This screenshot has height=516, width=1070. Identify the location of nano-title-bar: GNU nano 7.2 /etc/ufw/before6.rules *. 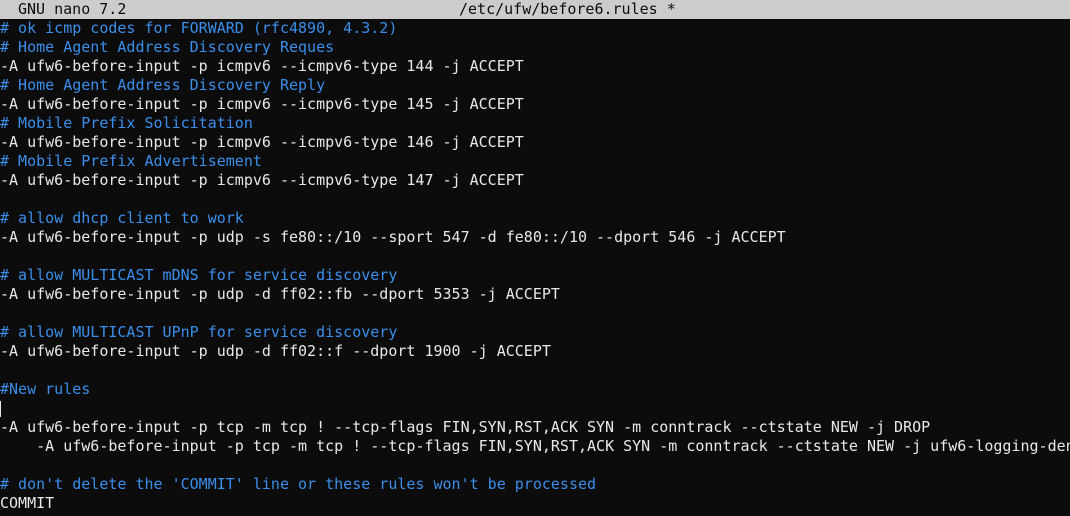
(535, 9).